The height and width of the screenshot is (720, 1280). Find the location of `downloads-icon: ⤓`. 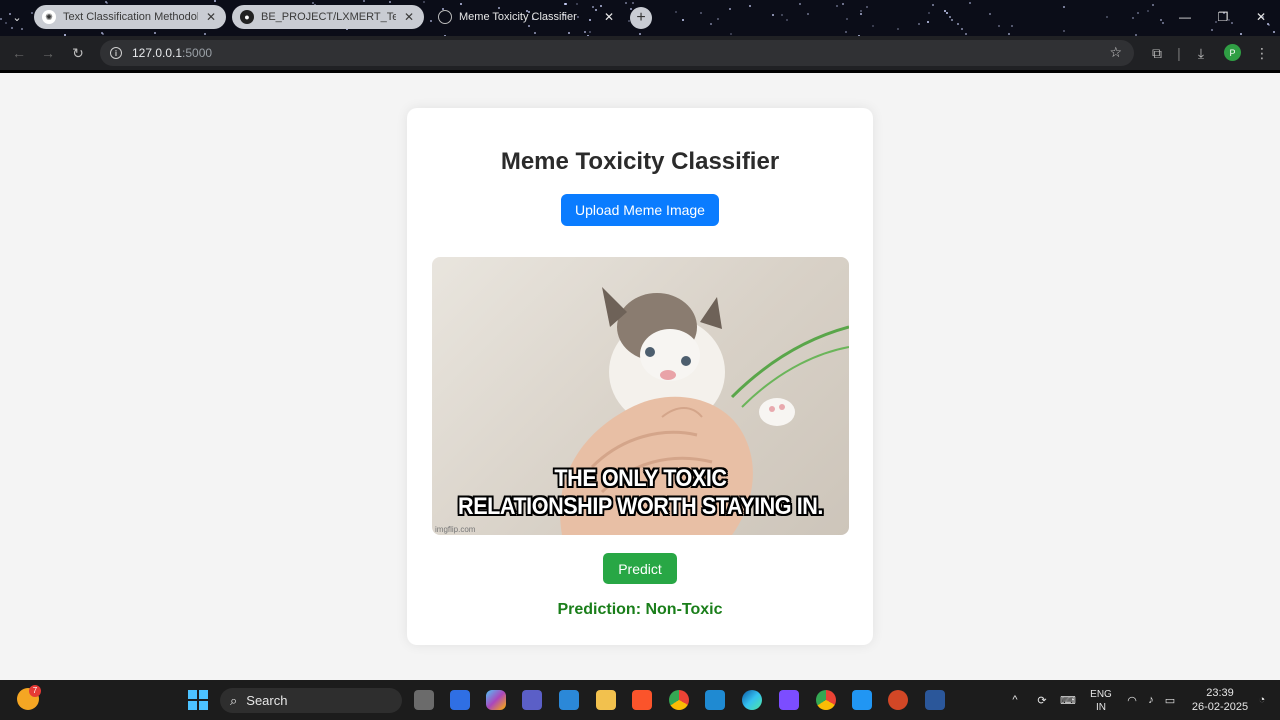

downloads-icon: ⤓ is located at coordinates (1201, 53).